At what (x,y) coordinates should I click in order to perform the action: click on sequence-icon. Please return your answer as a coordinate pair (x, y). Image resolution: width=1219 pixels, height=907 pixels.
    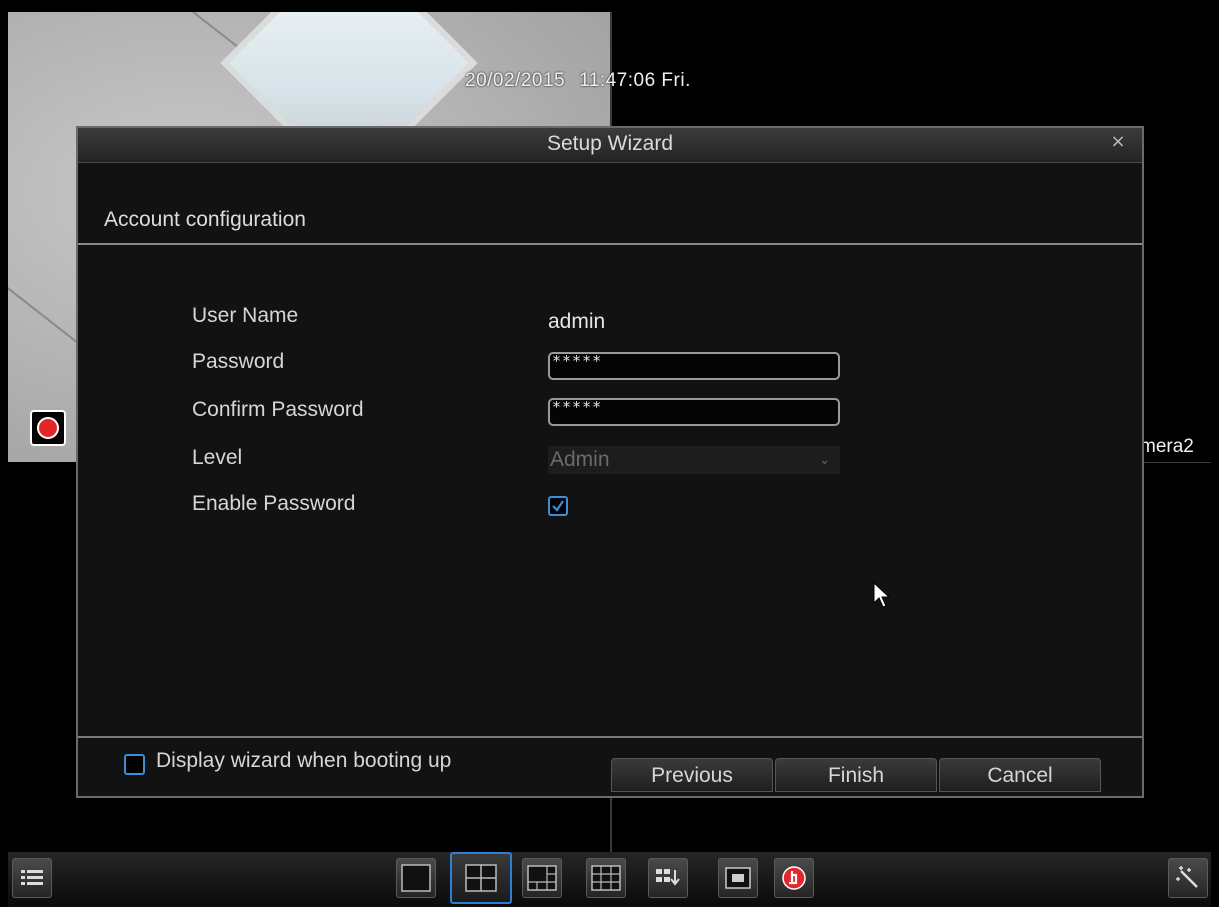
    Looking at the image, I should click on (668, 878).